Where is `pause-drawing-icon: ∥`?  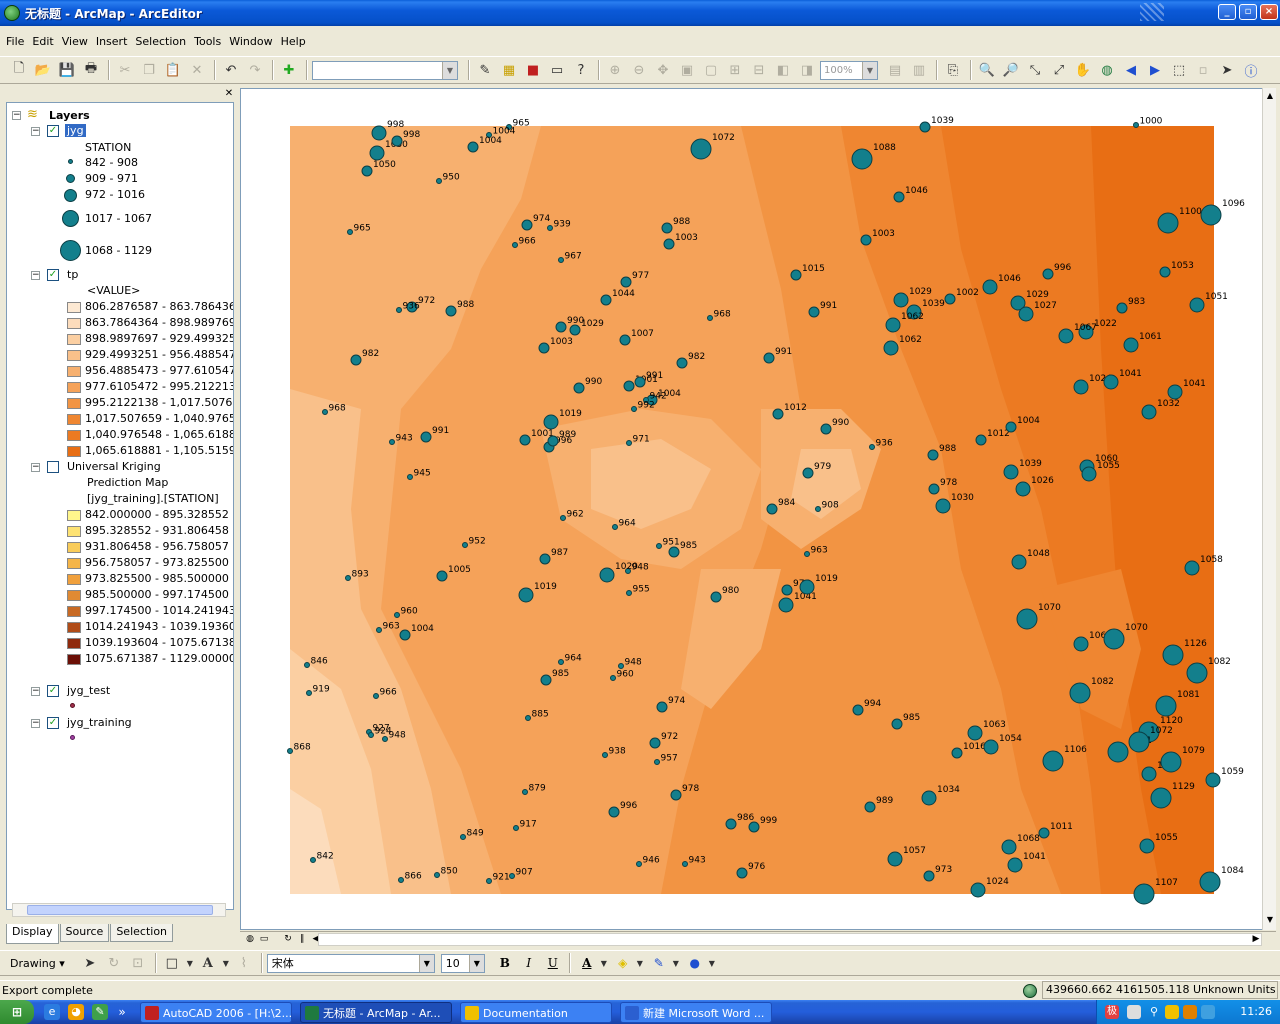 pause-drawing-icon: ∥ is located at coordinates (302, 939).